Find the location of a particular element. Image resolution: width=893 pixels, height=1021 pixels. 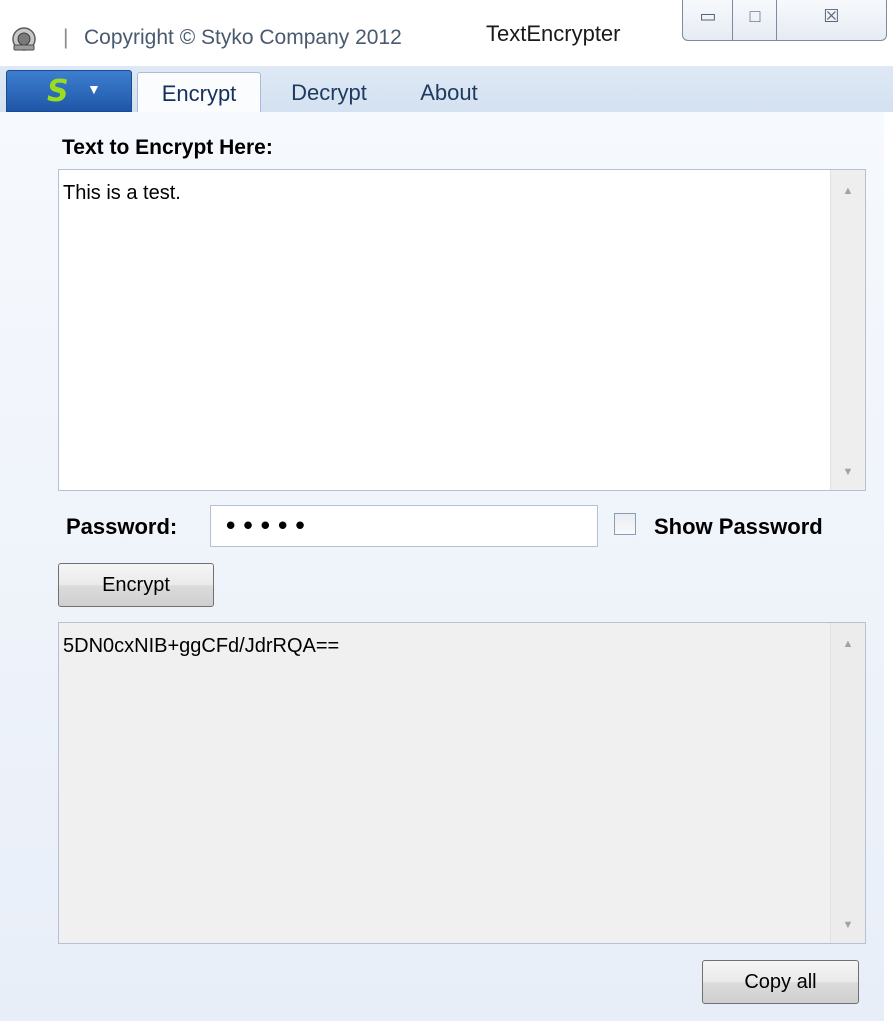

tab-decrypt-label: Decrypt is located at coordinates (329, 92).